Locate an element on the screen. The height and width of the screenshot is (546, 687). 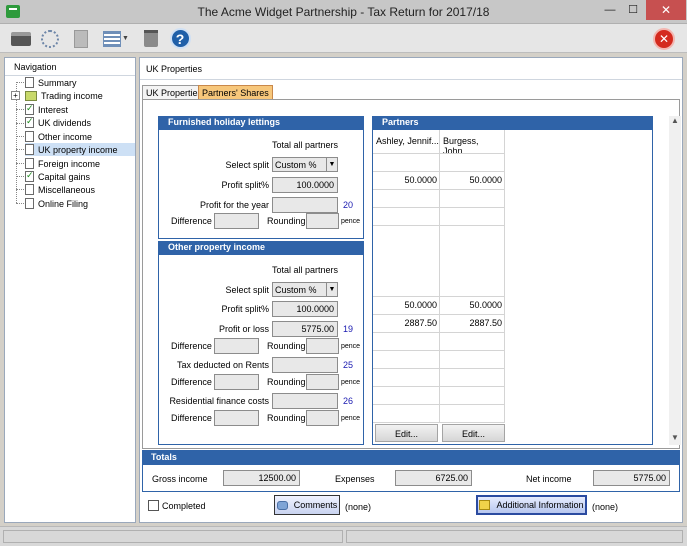
nav-item-label: UK property income is located at coordinates (78, 149).